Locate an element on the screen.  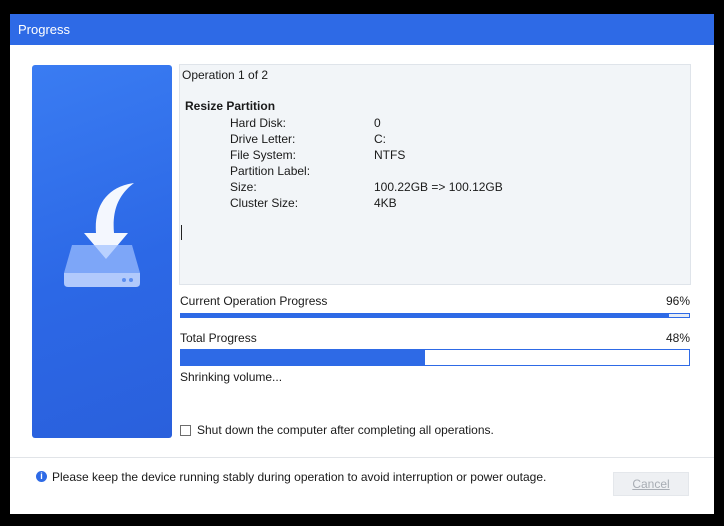
current-progress-percent: 96% is located at coordinates (677, 301).